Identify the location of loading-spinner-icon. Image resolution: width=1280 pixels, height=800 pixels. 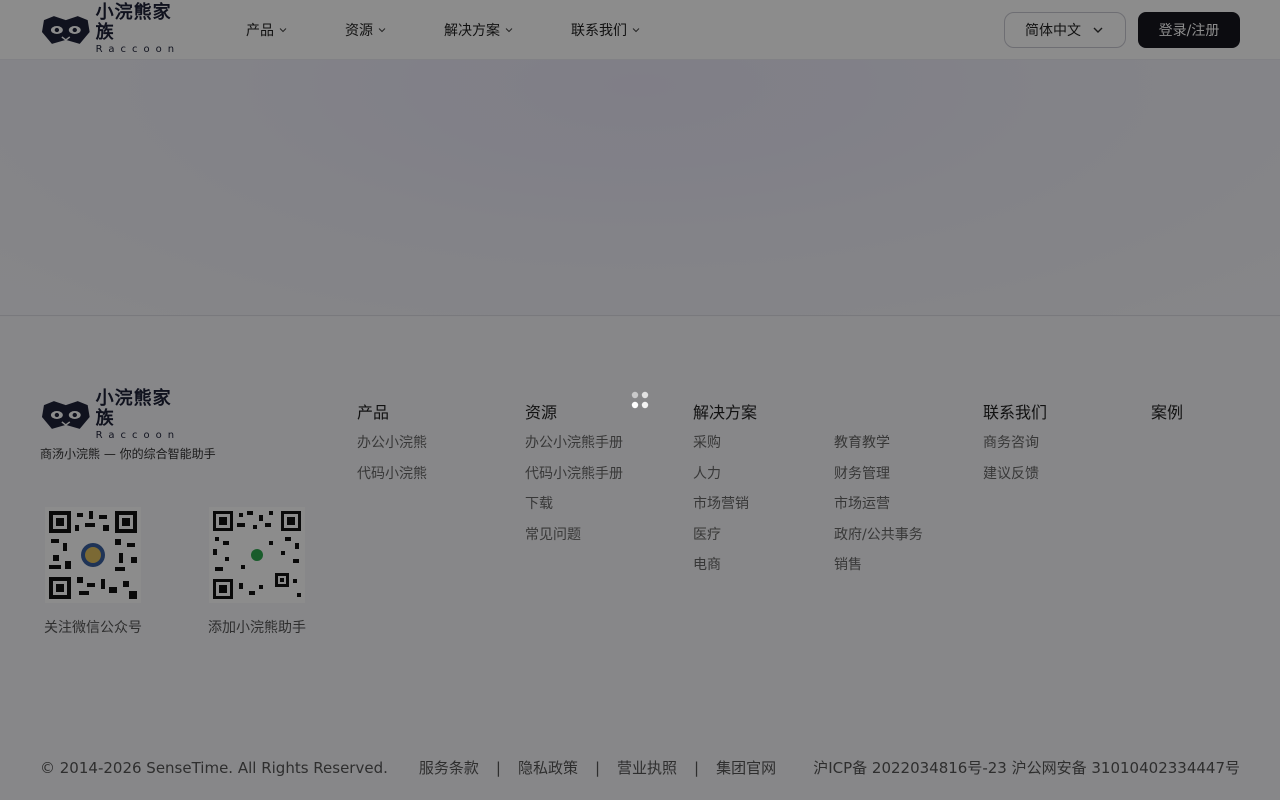
(640, 400).